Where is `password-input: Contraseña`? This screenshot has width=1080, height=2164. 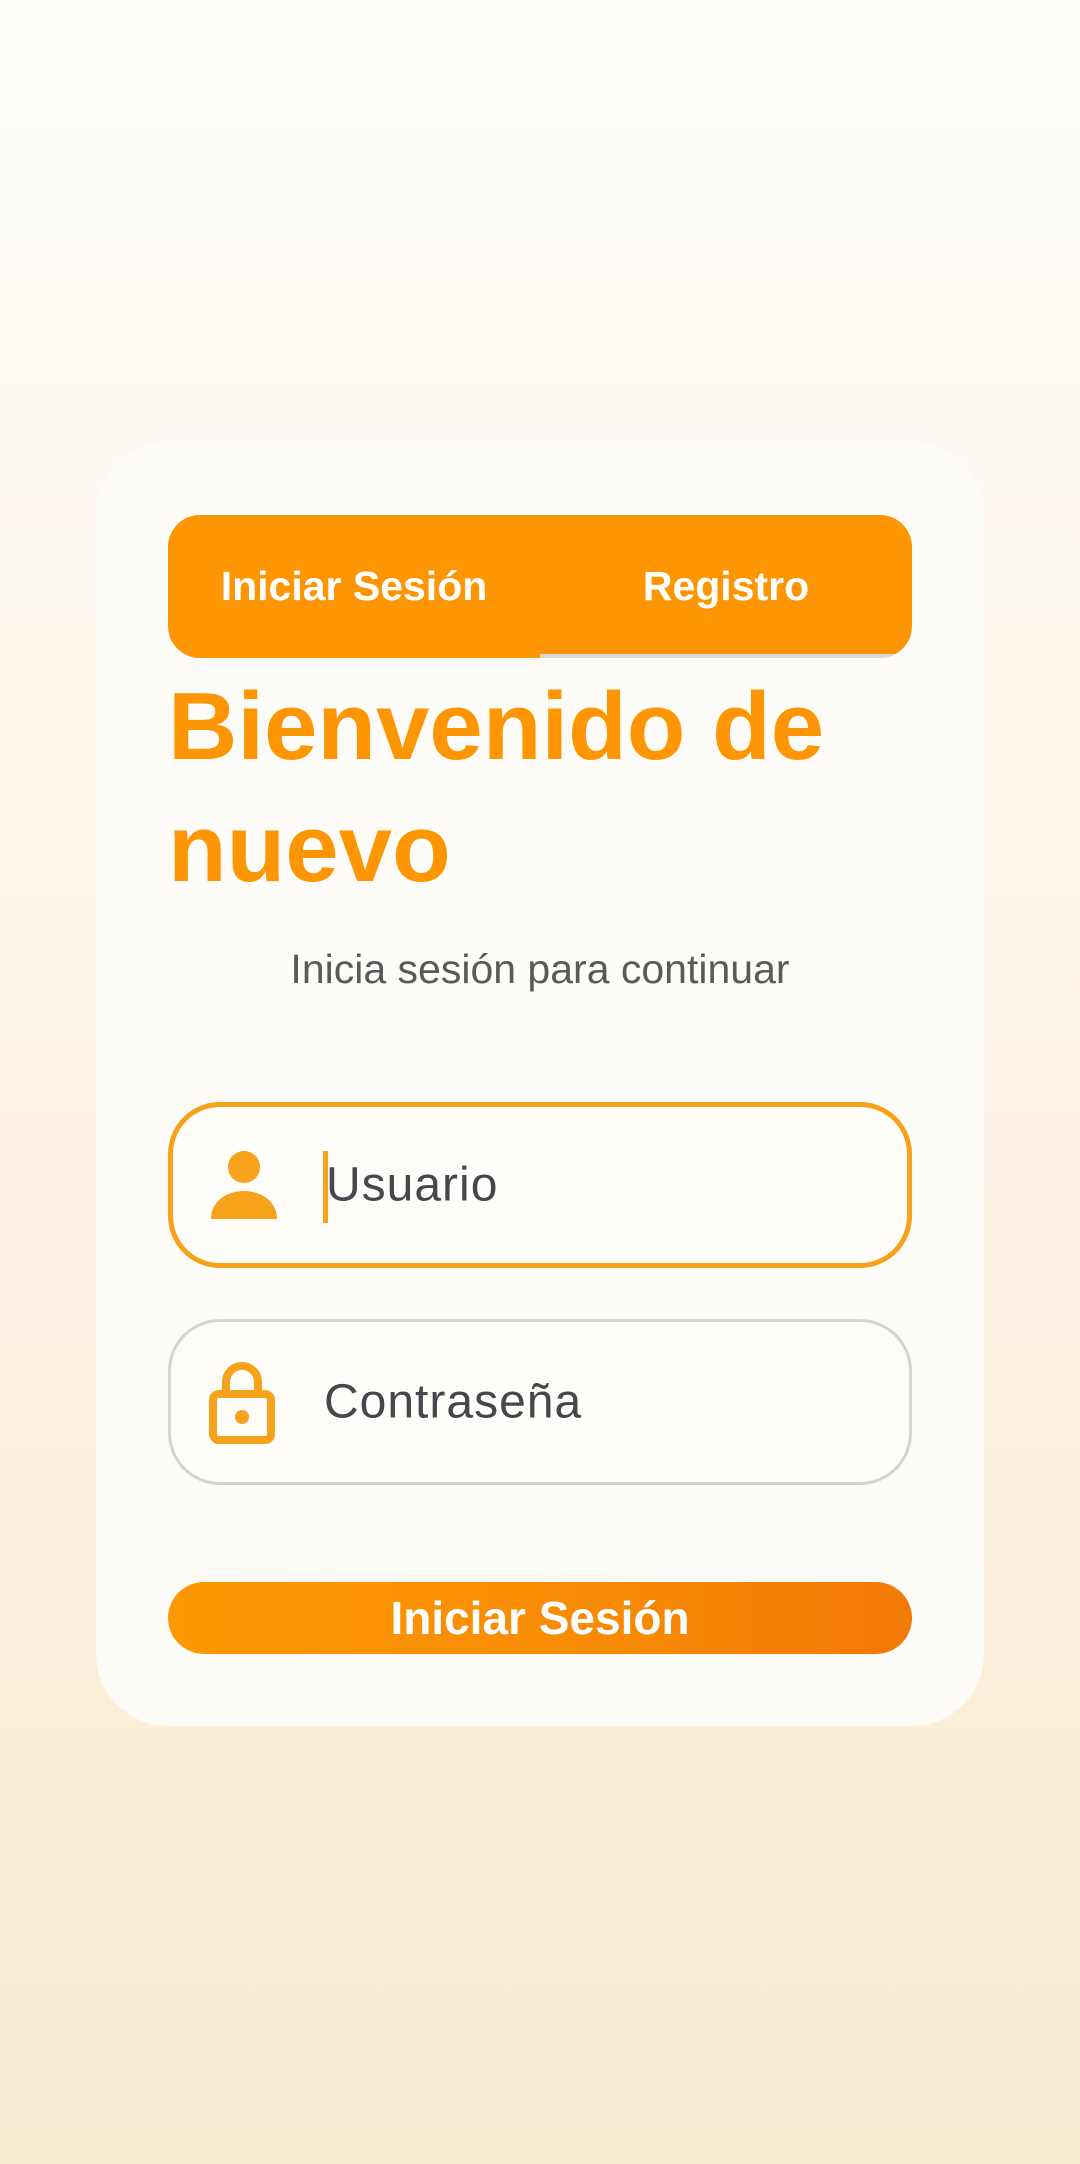
password-input: Contraseña is located at coordinates (453, 1402).